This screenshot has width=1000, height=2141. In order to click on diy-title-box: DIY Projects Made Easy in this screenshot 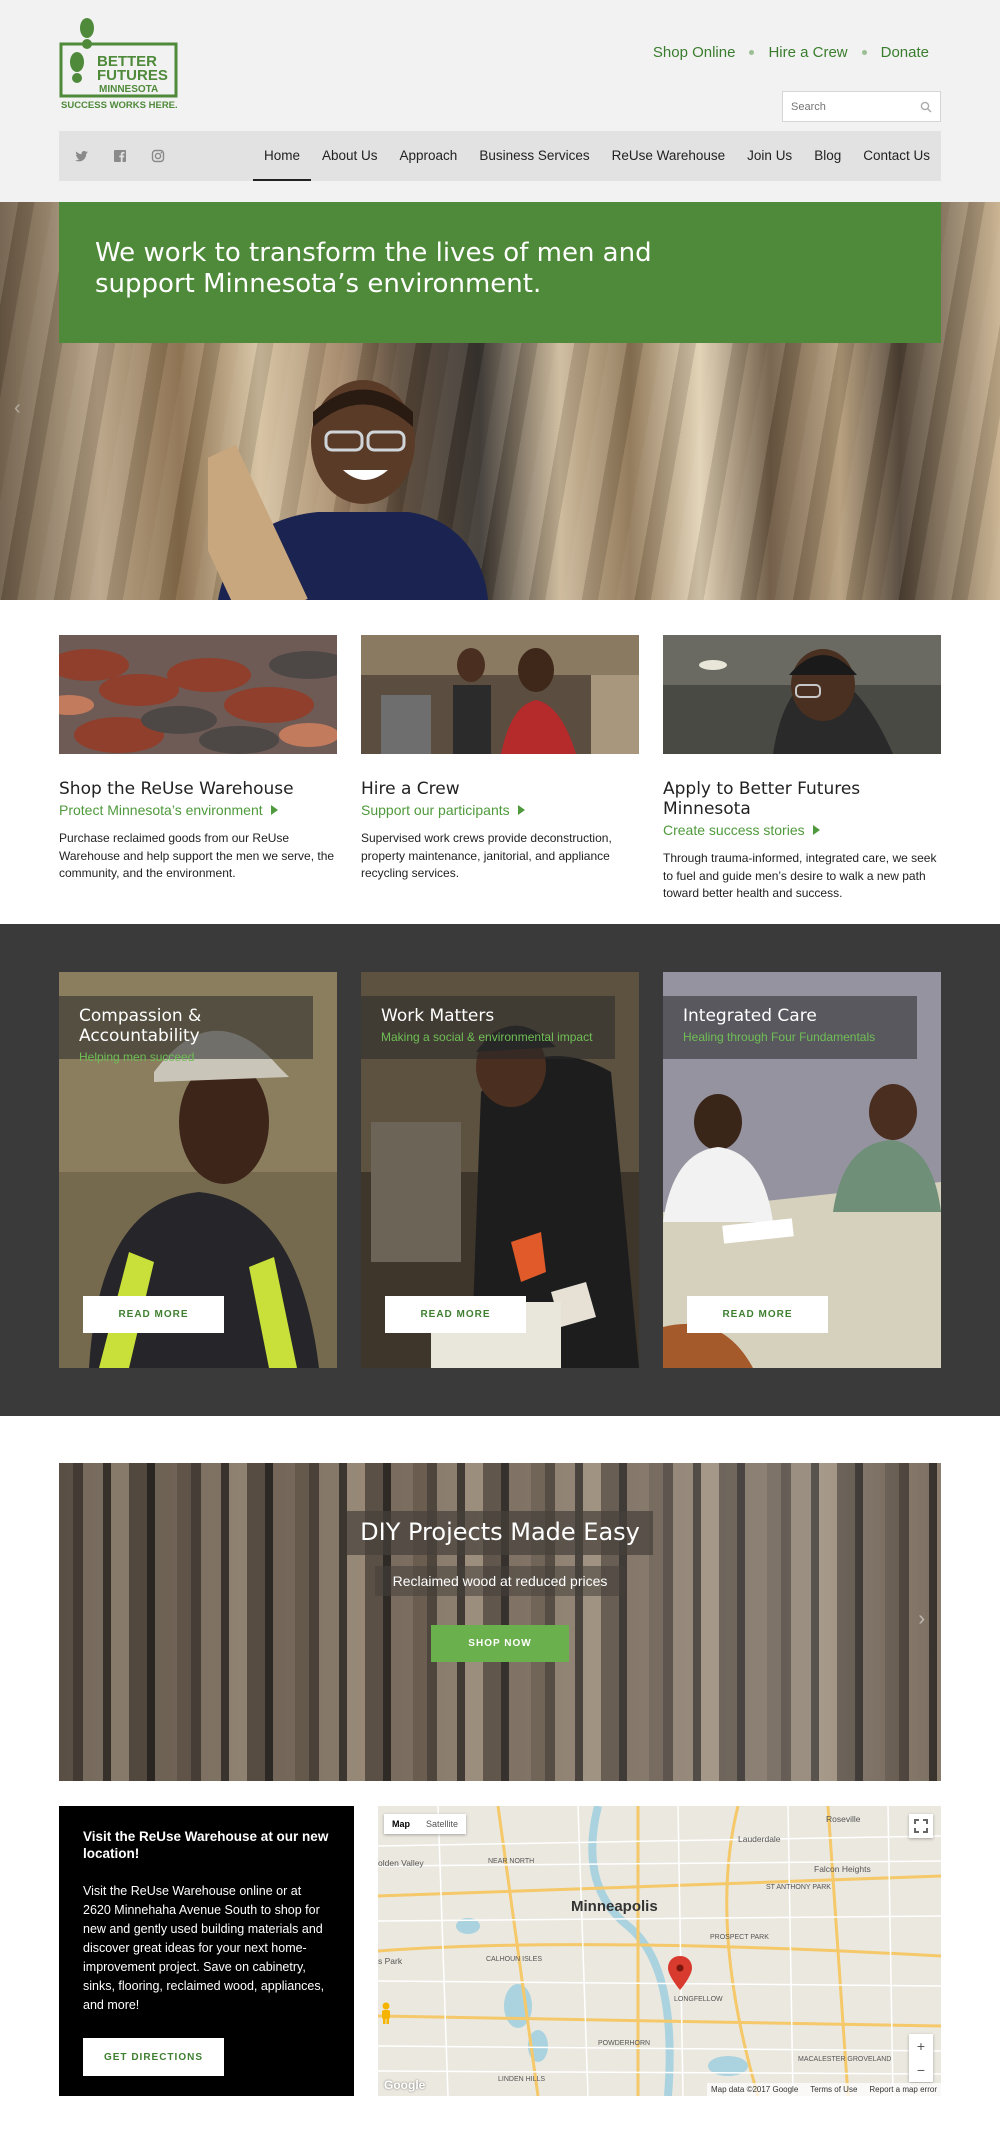, I will do `click(500, 1533)`.